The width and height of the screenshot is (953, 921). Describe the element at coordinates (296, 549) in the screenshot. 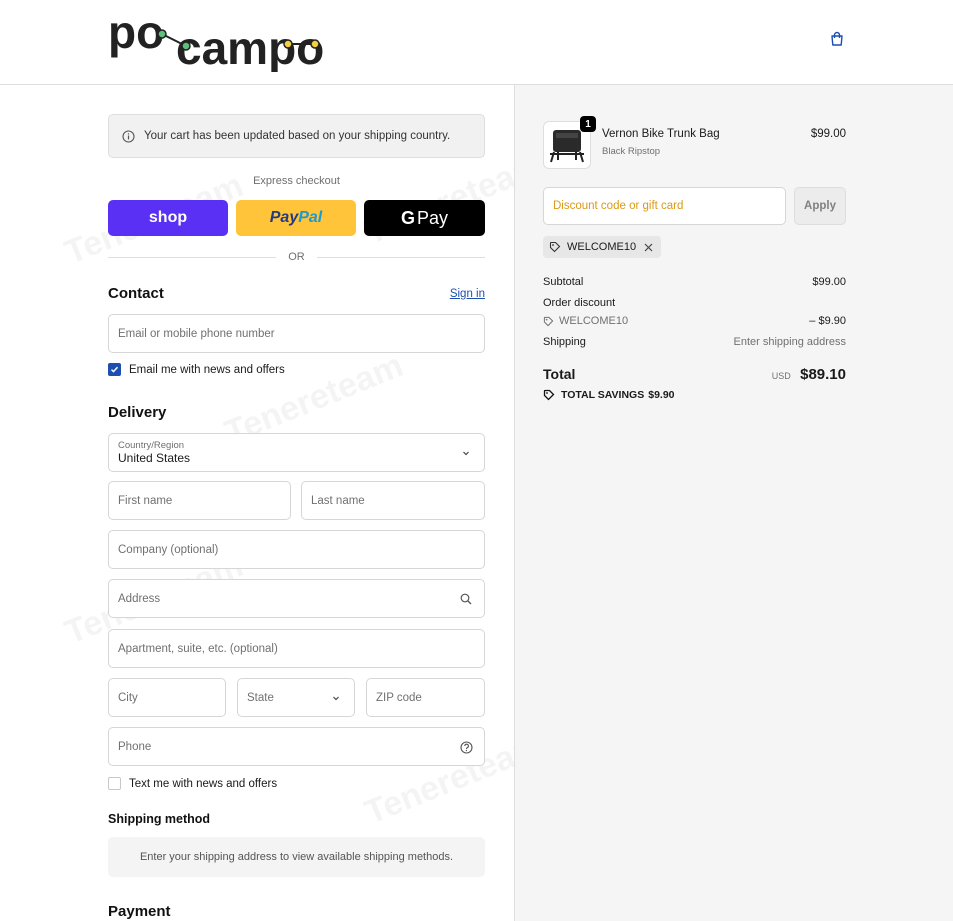

I see `company-field: Company (optional)` at that location.